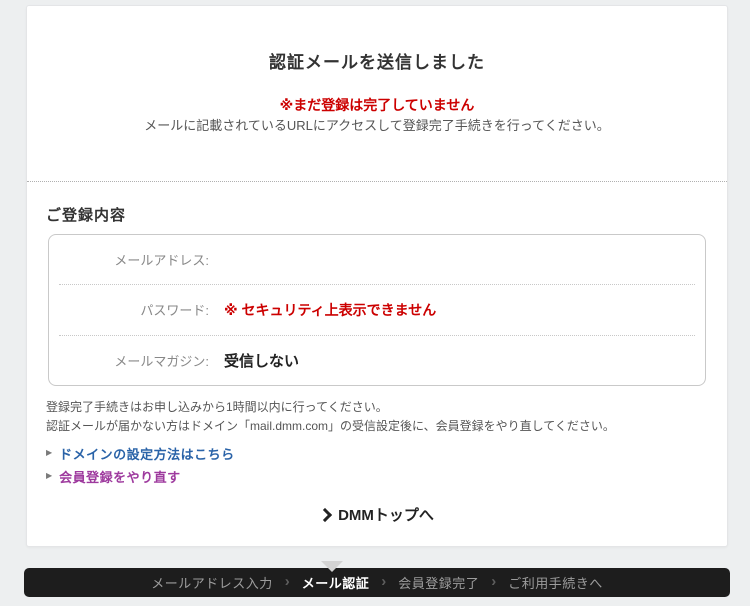 The width and height of the screenshot is (750, 606). What do you see at coordinates (120, 476) in the screenshot?
I see `redo-registration-link: 会員登録をやり直す` at bounding box center [120, 476].